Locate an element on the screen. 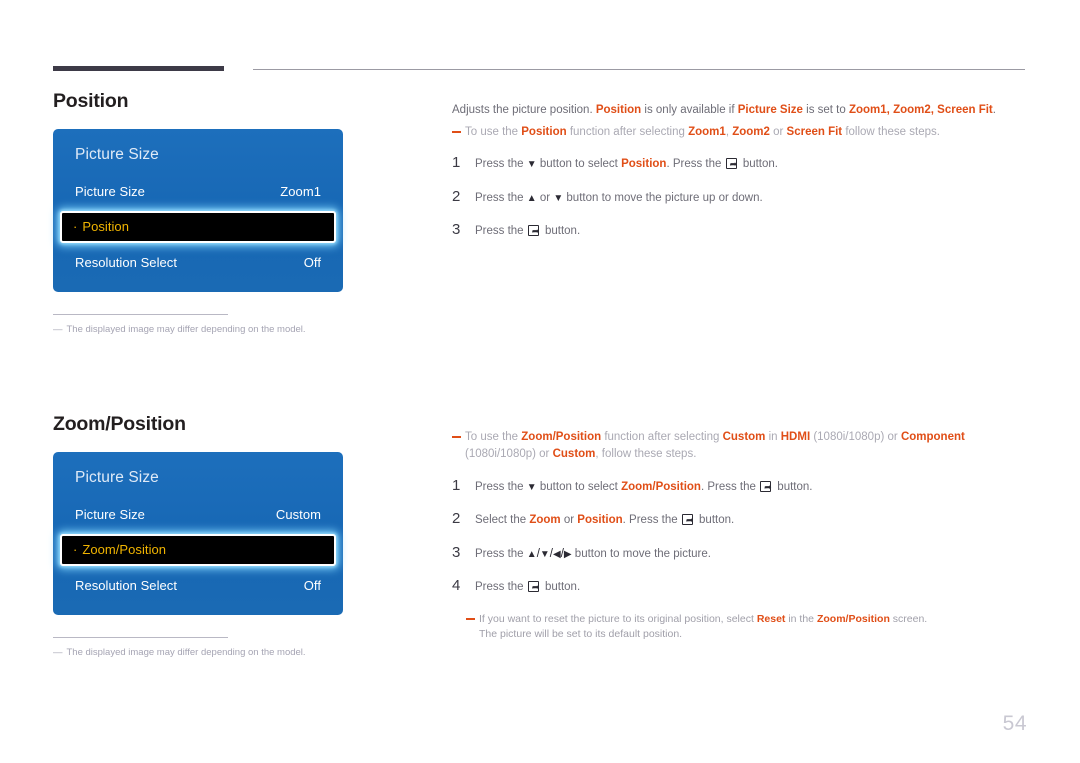 Image resolution: width=1080 pixels, height=763 pixels. tip-emphasis: HDMI is located at coordinates (795, 437).